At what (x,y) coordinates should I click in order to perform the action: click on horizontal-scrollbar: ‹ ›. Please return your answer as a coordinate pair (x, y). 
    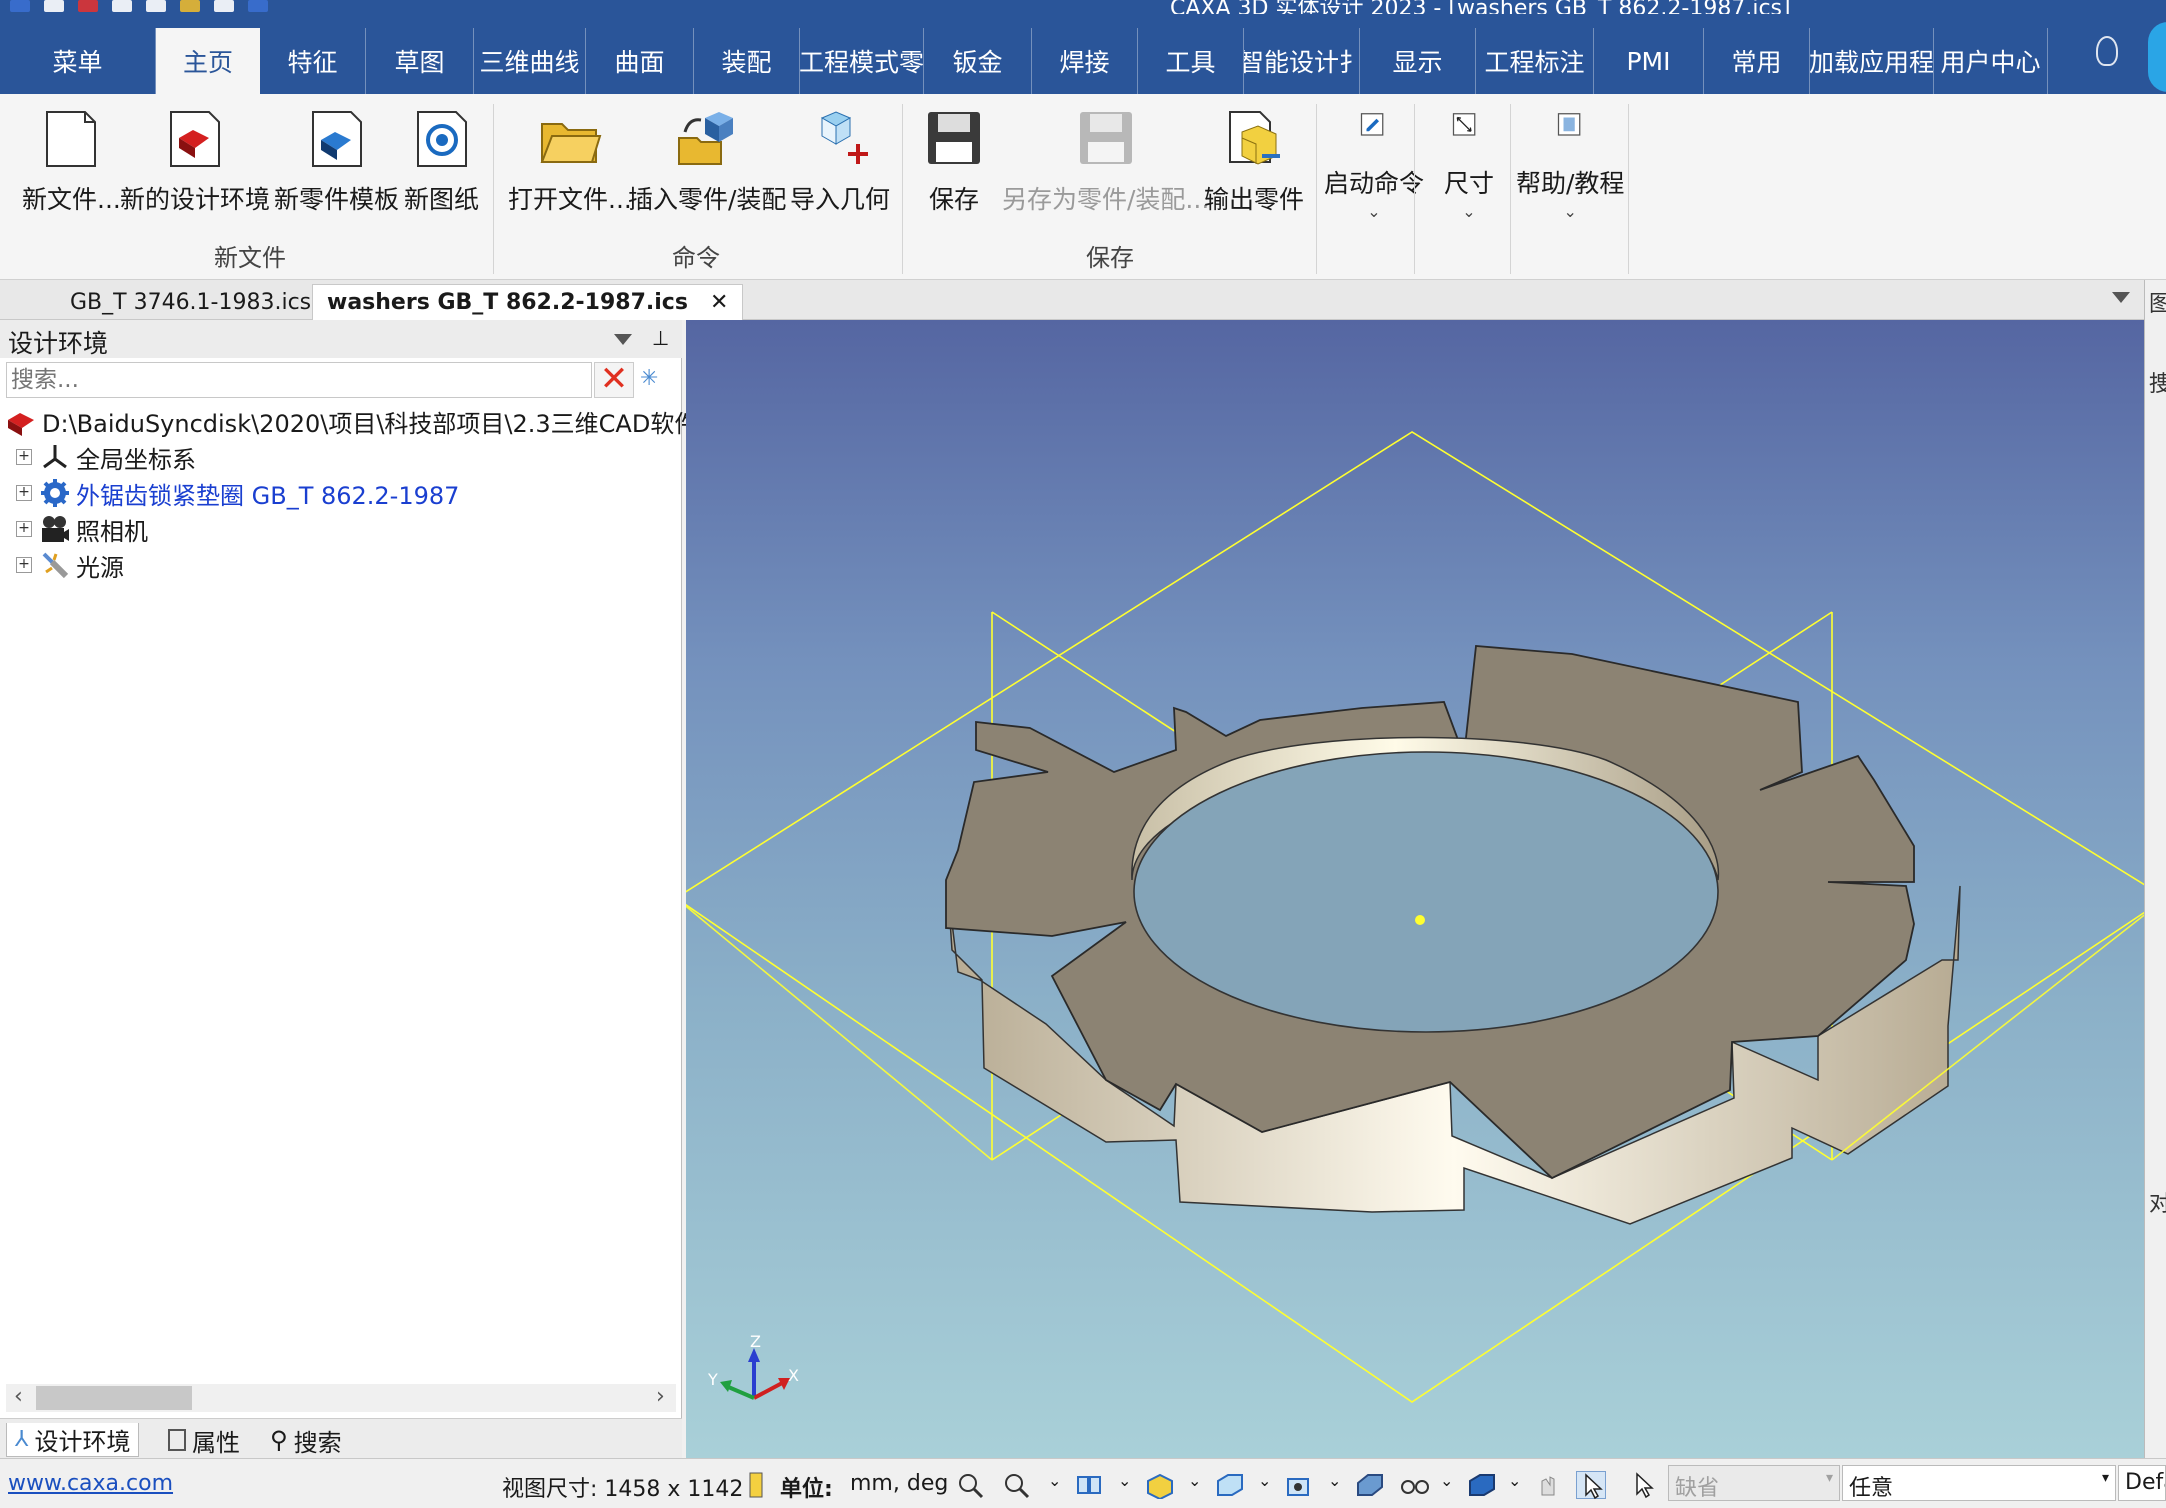
    Looking at the image, I should click on (341, 1398).